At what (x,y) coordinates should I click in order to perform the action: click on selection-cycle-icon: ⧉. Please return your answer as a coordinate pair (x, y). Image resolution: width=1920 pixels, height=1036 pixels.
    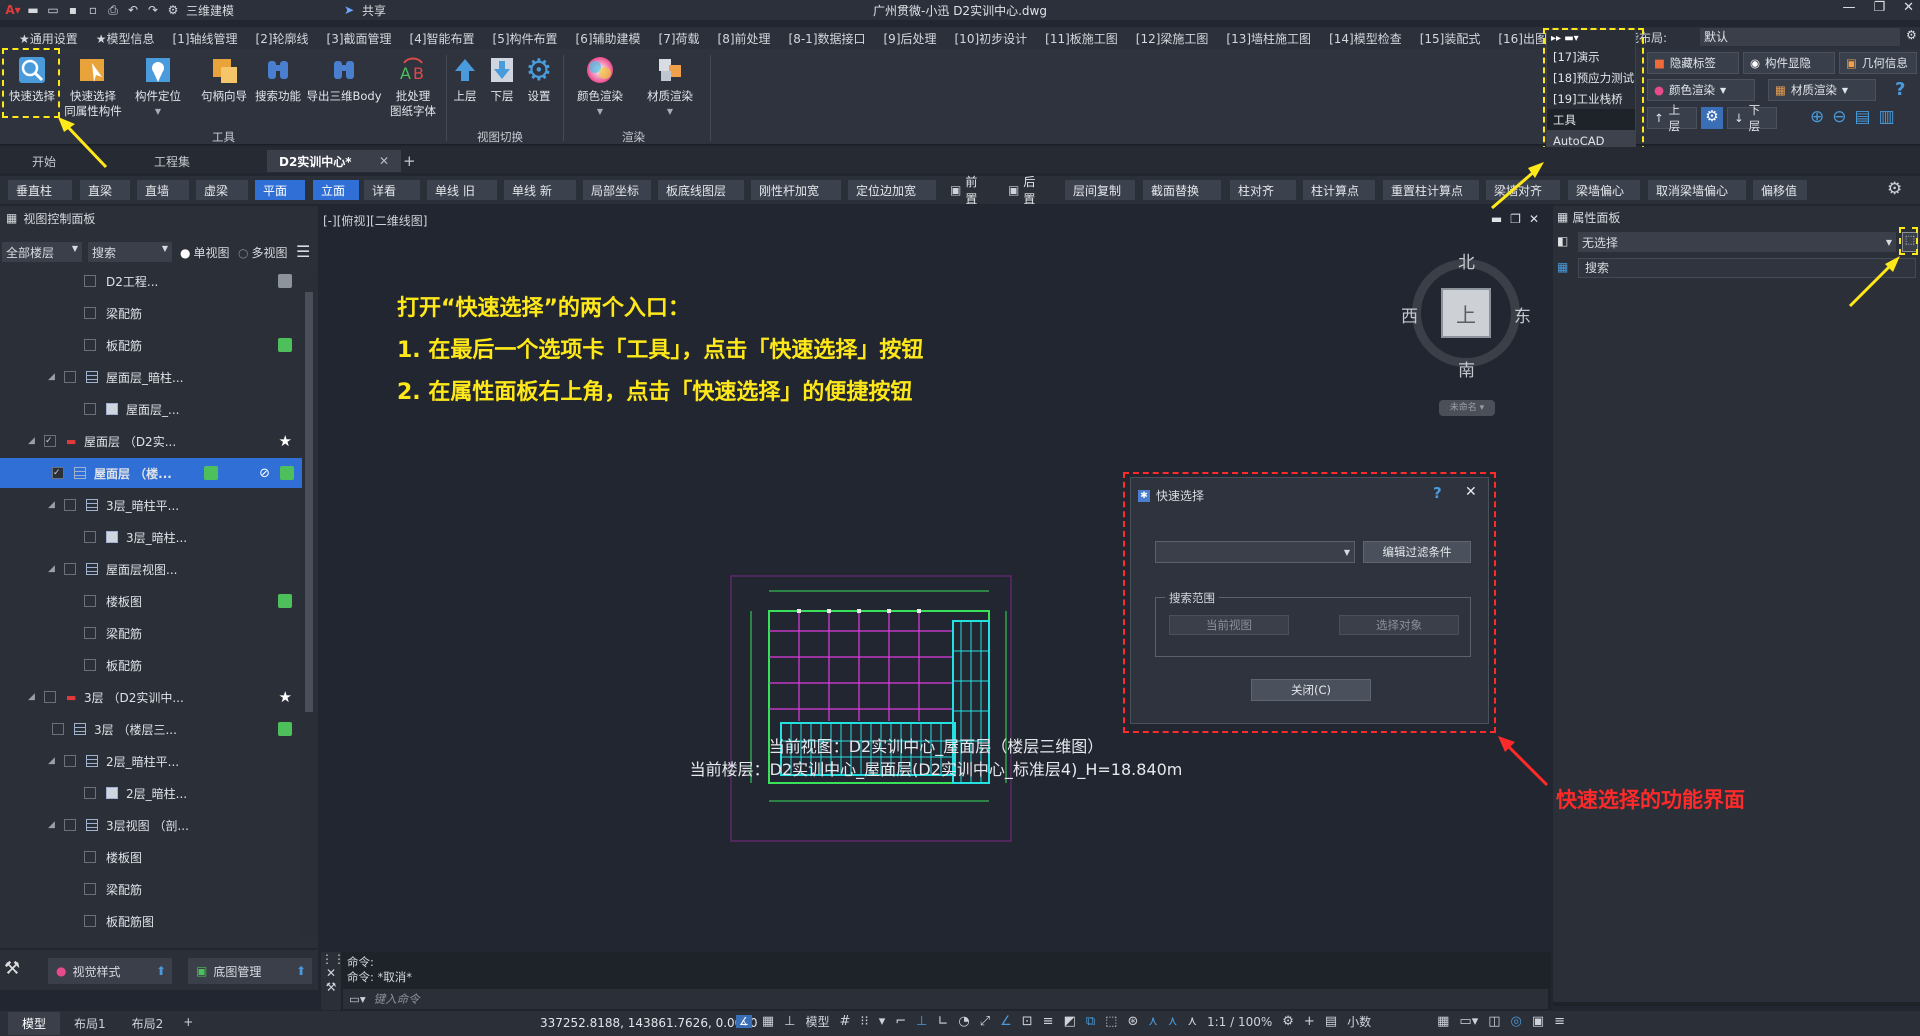
    Looking at the image, I should click on (1090, 1021).